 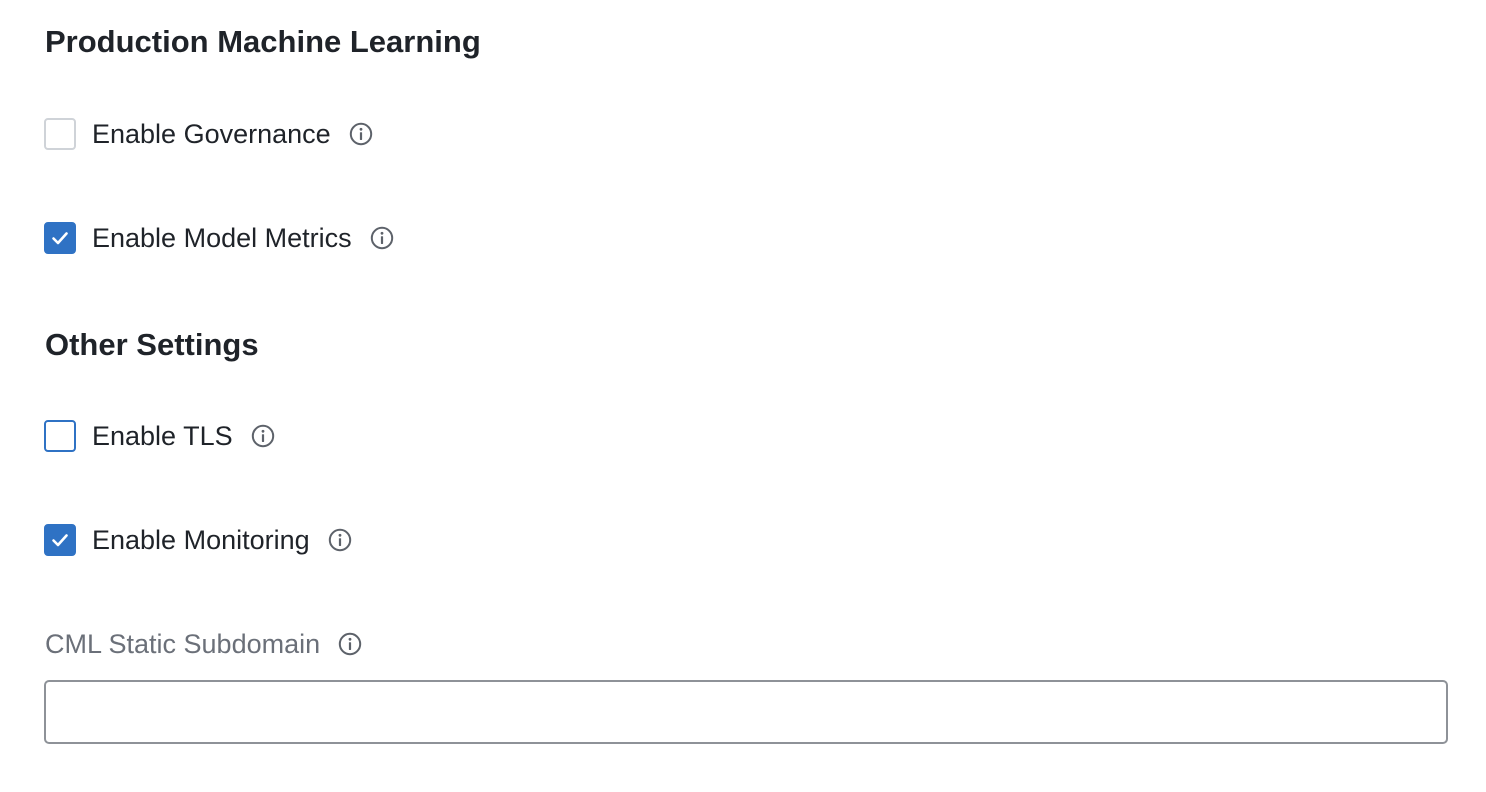 I want to click on enable-model-metrics-label: Enable Model Metrics, so click(x=222, y=238).